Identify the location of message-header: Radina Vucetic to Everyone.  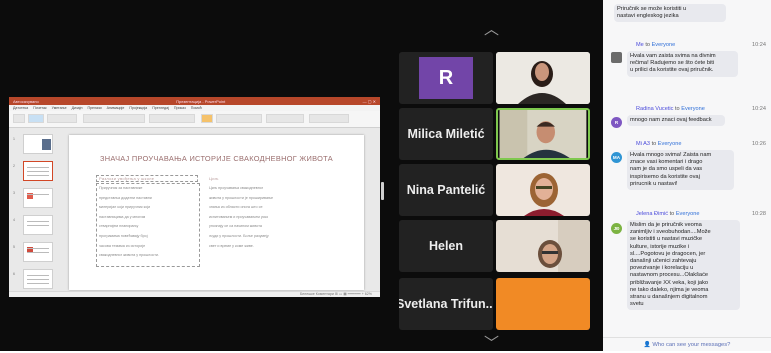
(670, 109).